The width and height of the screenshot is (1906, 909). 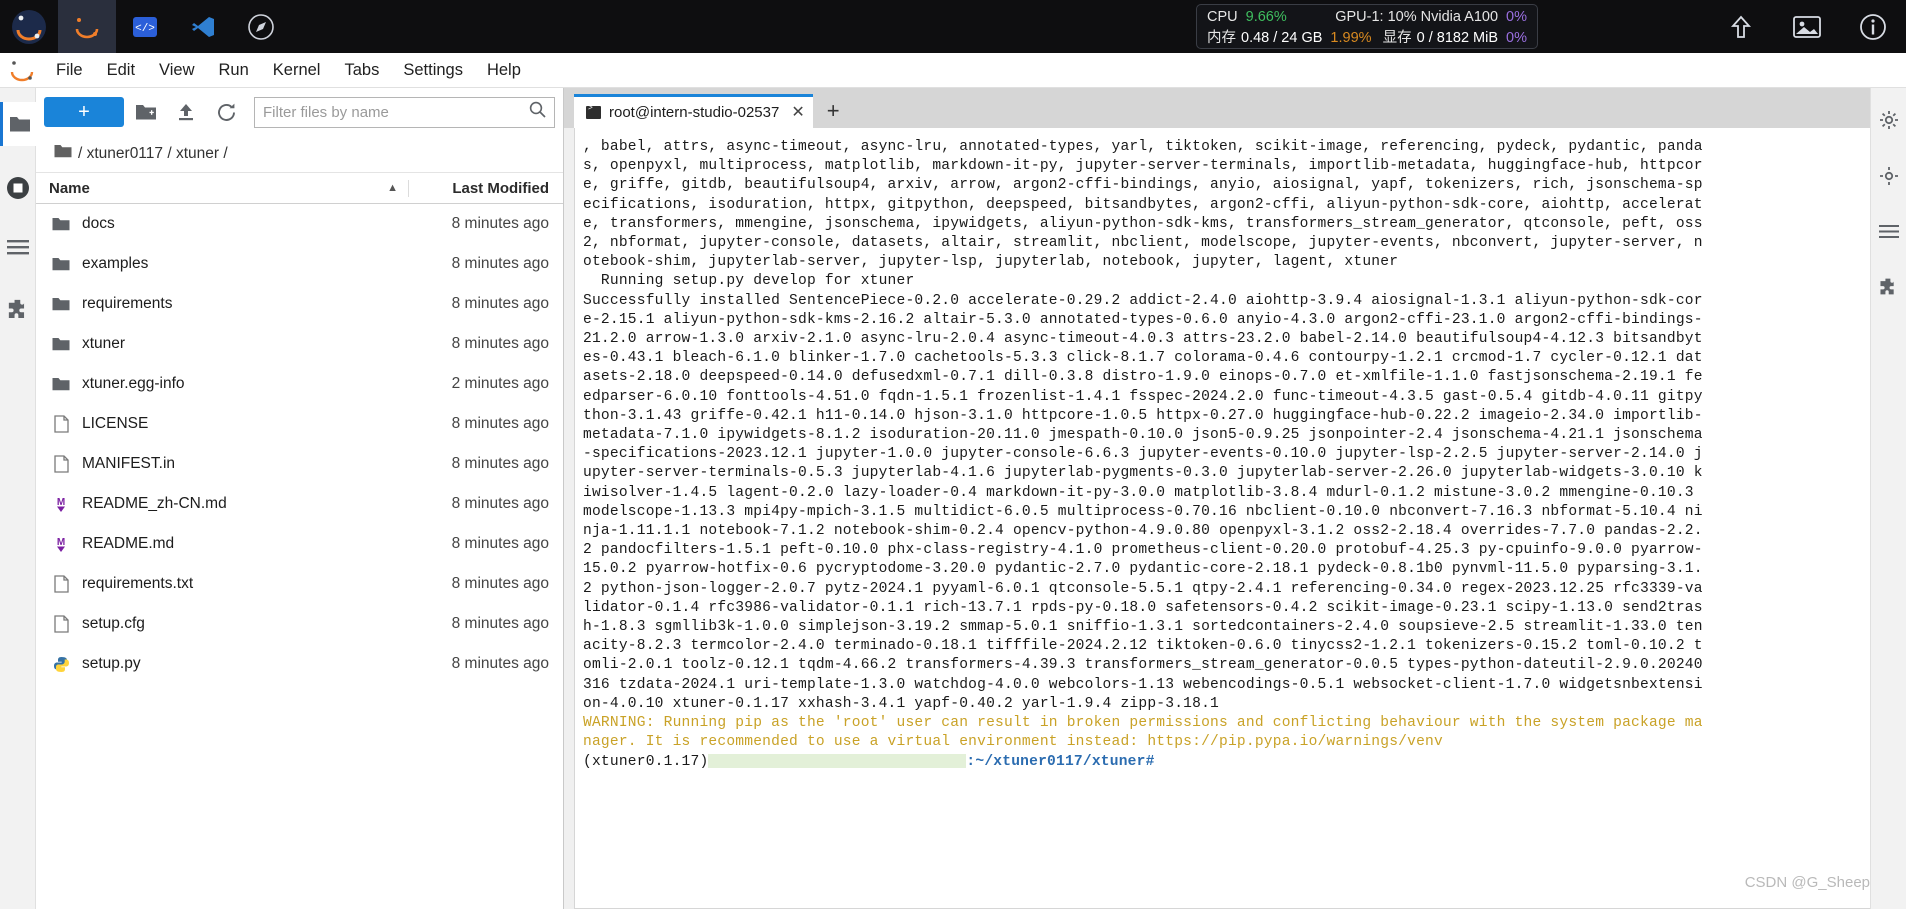 I want to click on vram-label: 显存, so click(x=1397, y=38).